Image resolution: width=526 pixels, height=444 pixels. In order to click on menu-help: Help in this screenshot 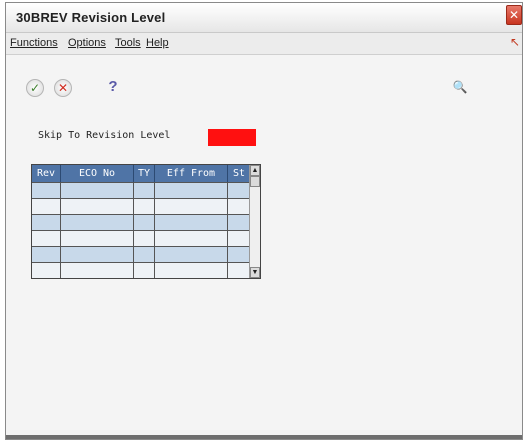, I will do `click(157, 43)`.